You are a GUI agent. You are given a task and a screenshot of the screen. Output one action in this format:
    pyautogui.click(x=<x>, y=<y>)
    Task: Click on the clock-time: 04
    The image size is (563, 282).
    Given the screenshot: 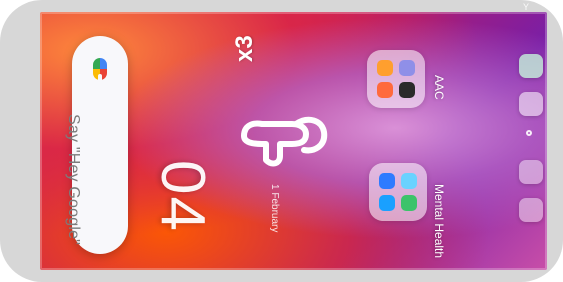 What is the action you would take?
    pyautogui.click(x=182, y=196)
    